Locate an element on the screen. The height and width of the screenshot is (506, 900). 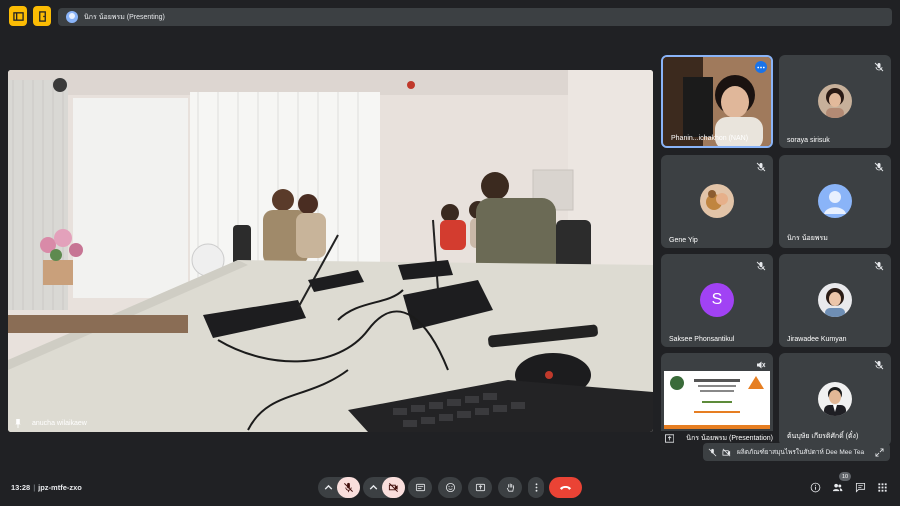
more-options-button is located at coordinates (536, 487).